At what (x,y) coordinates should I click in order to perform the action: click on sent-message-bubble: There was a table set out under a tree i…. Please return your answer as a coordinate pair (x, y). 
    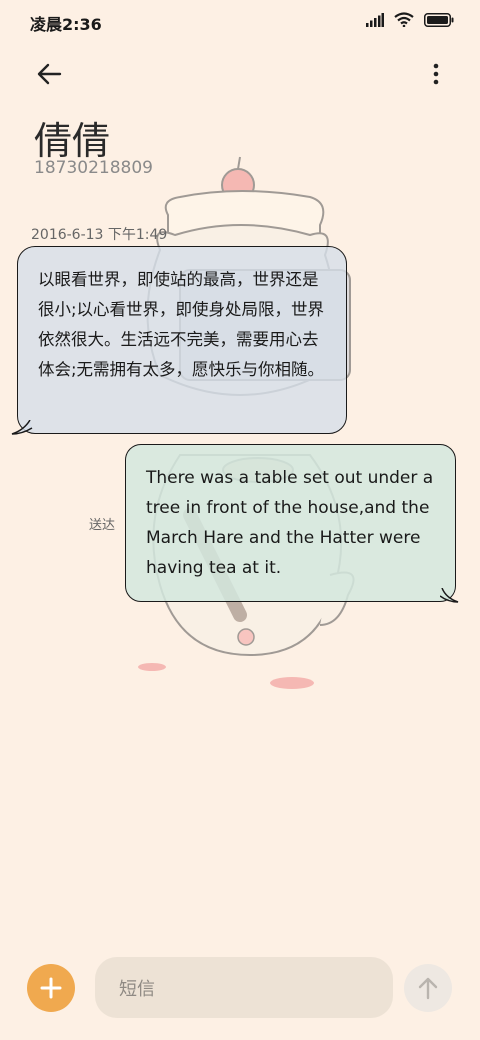
    Looking at the image, I should click on (290, 523).